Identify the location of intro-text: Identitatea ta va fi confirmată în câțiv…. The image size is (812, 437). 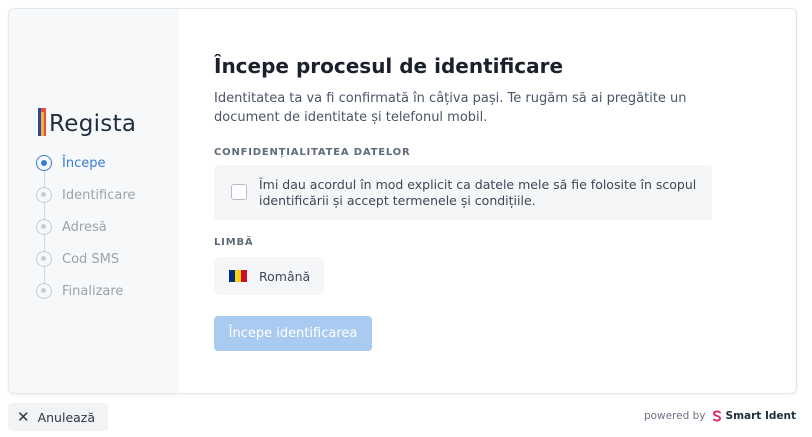
(450, 108).